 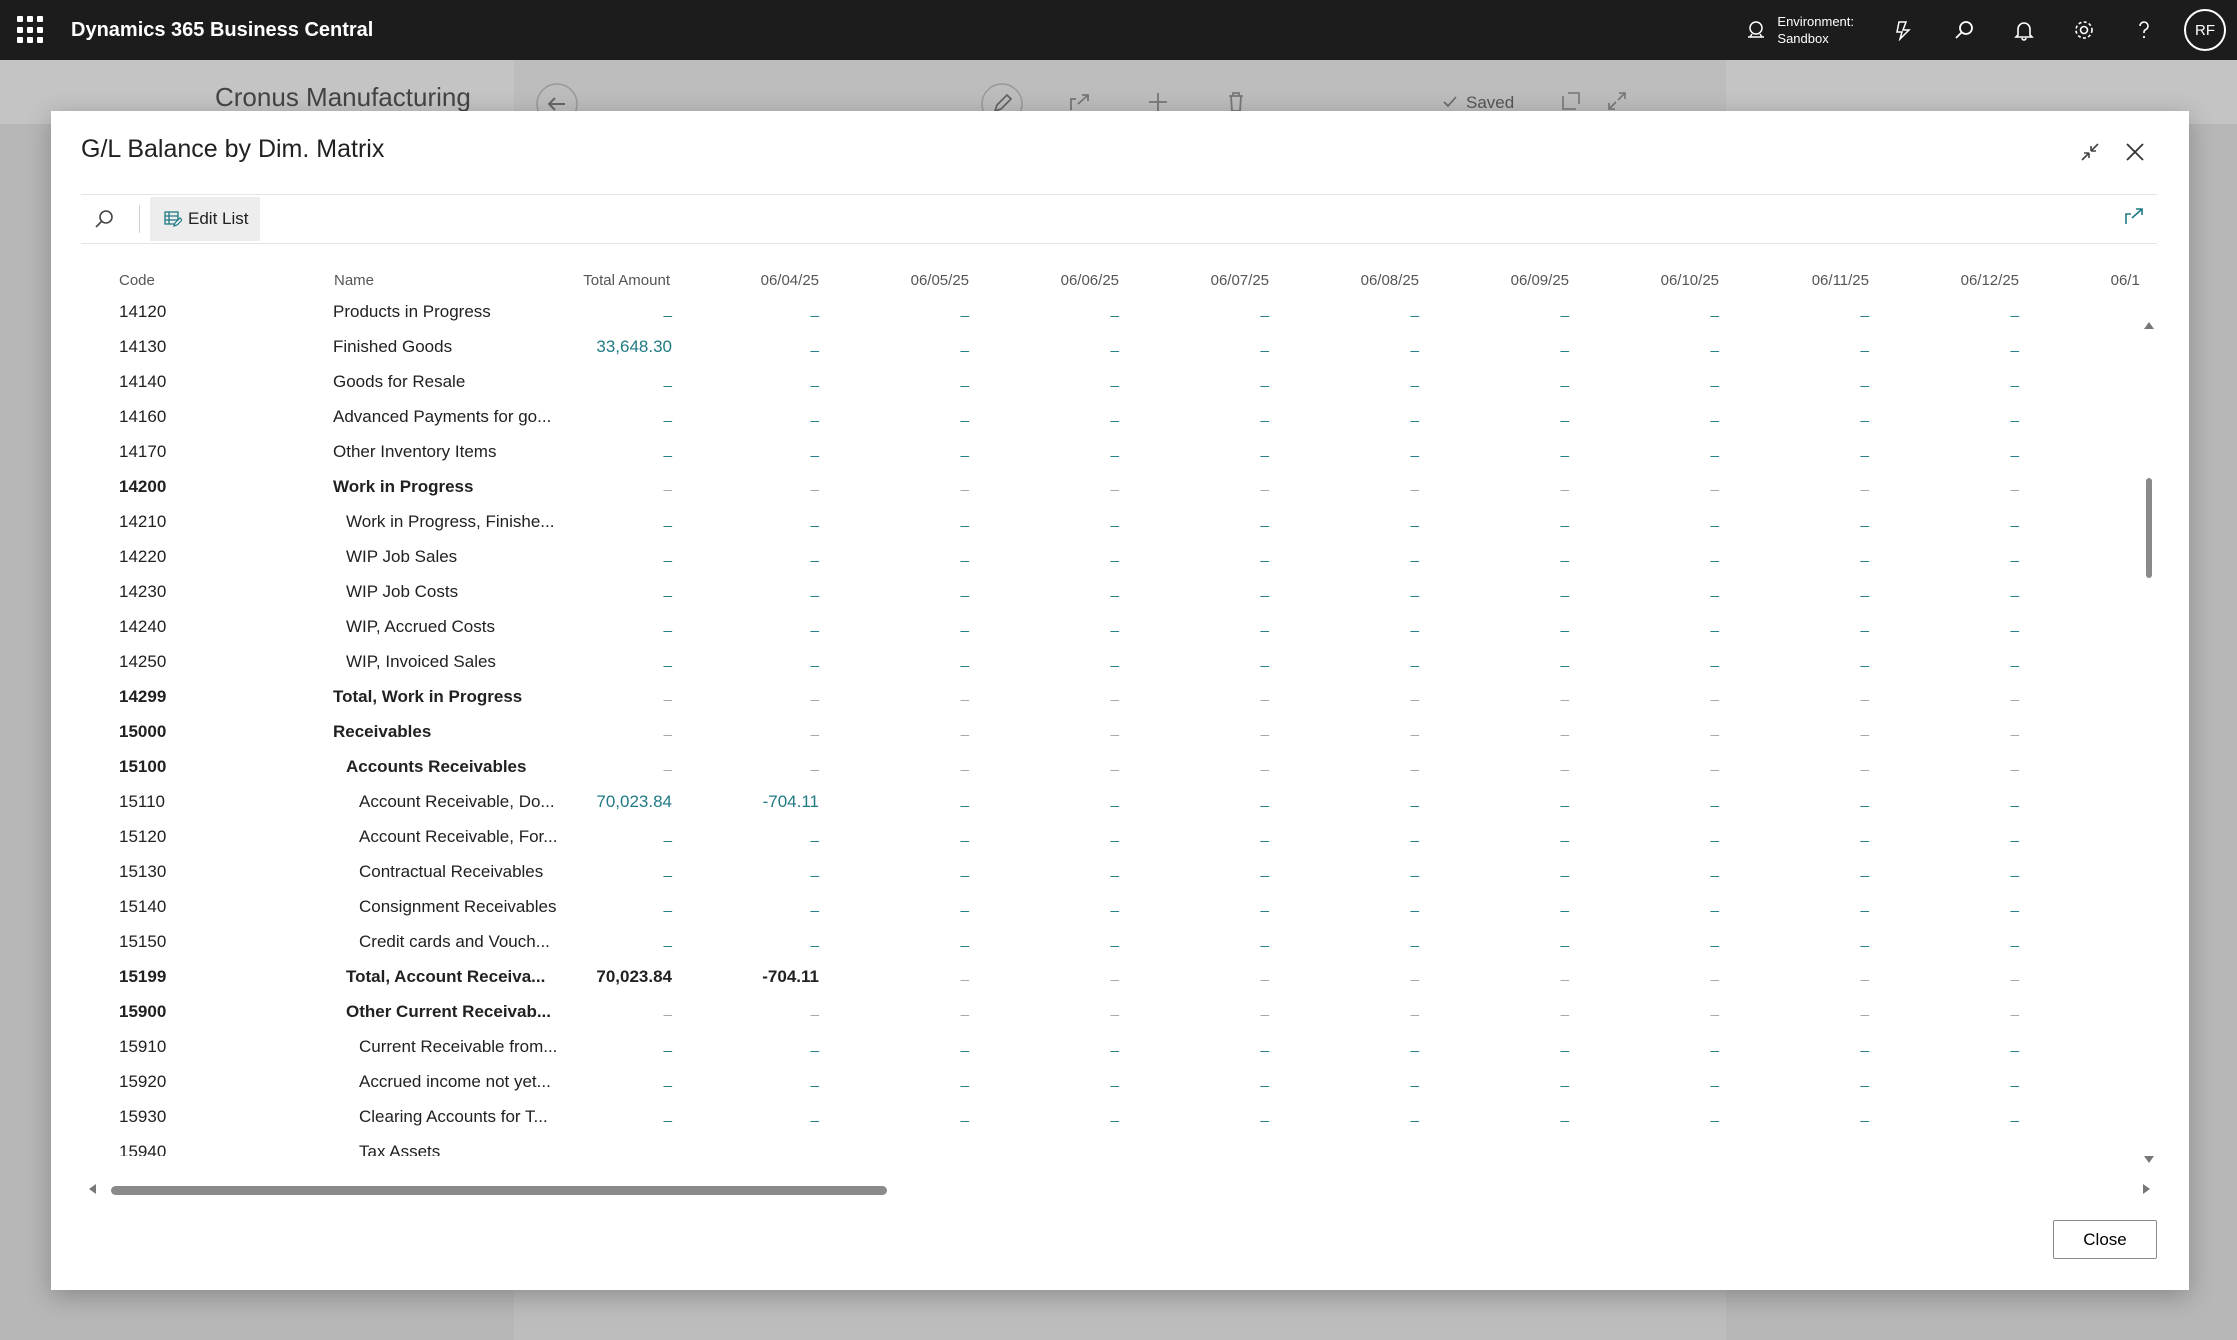 What do you see at coordinates (626, 280) in the screenshot?
I see `column-header-total-amount: Total Amount` at bounding box center [626, 280].